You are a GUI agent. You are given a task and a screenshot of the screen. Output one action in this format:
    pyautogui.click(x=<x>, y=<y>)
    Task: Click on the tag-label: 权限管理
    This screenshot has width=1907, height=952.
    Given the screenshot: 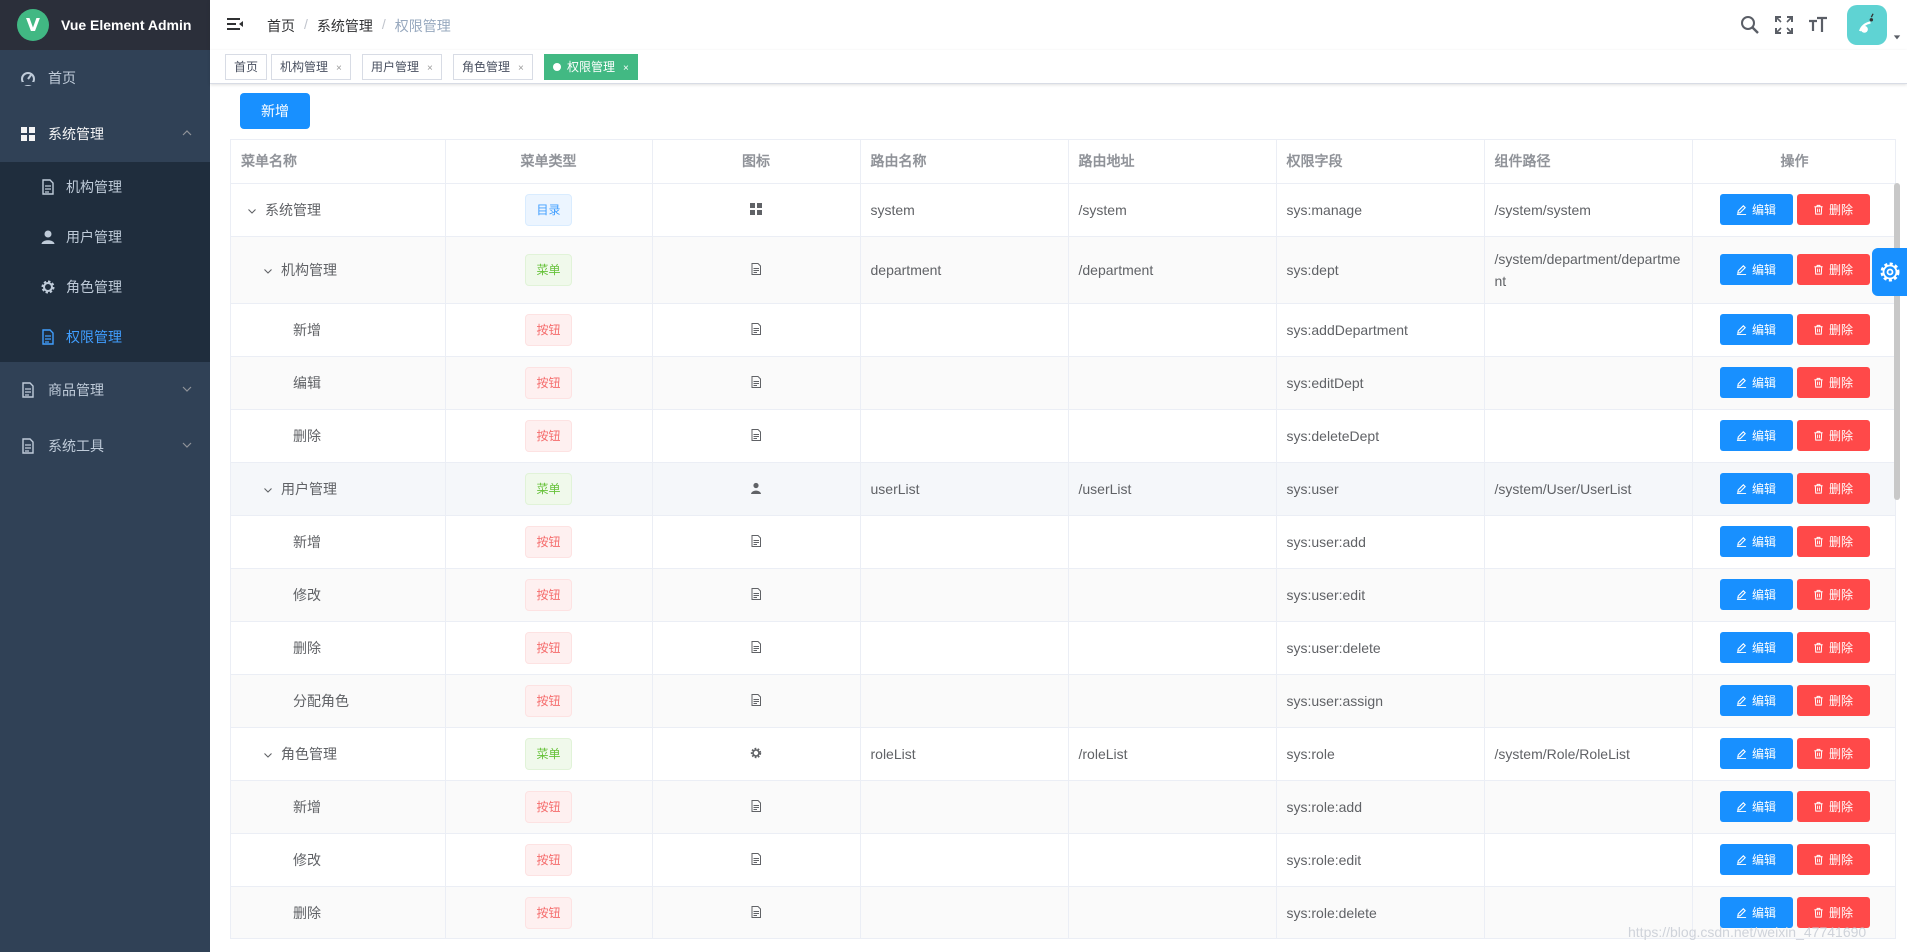 What is the action you would take?
    pyautogui.click(x=591, y=67)
    